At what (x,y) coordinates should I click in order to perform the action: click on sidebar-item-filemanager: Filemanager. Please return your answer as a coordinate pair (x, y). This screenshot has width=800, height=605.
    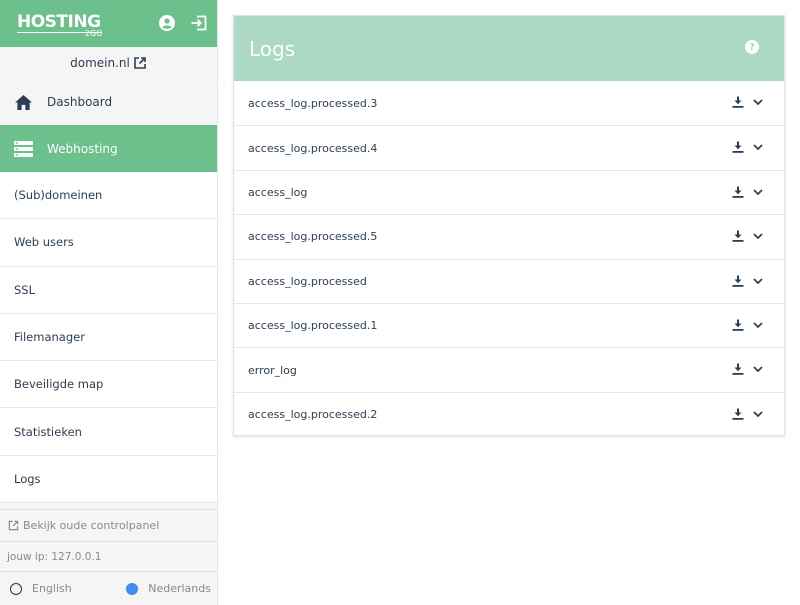
    Looking at the image, I should click on (108, 337).